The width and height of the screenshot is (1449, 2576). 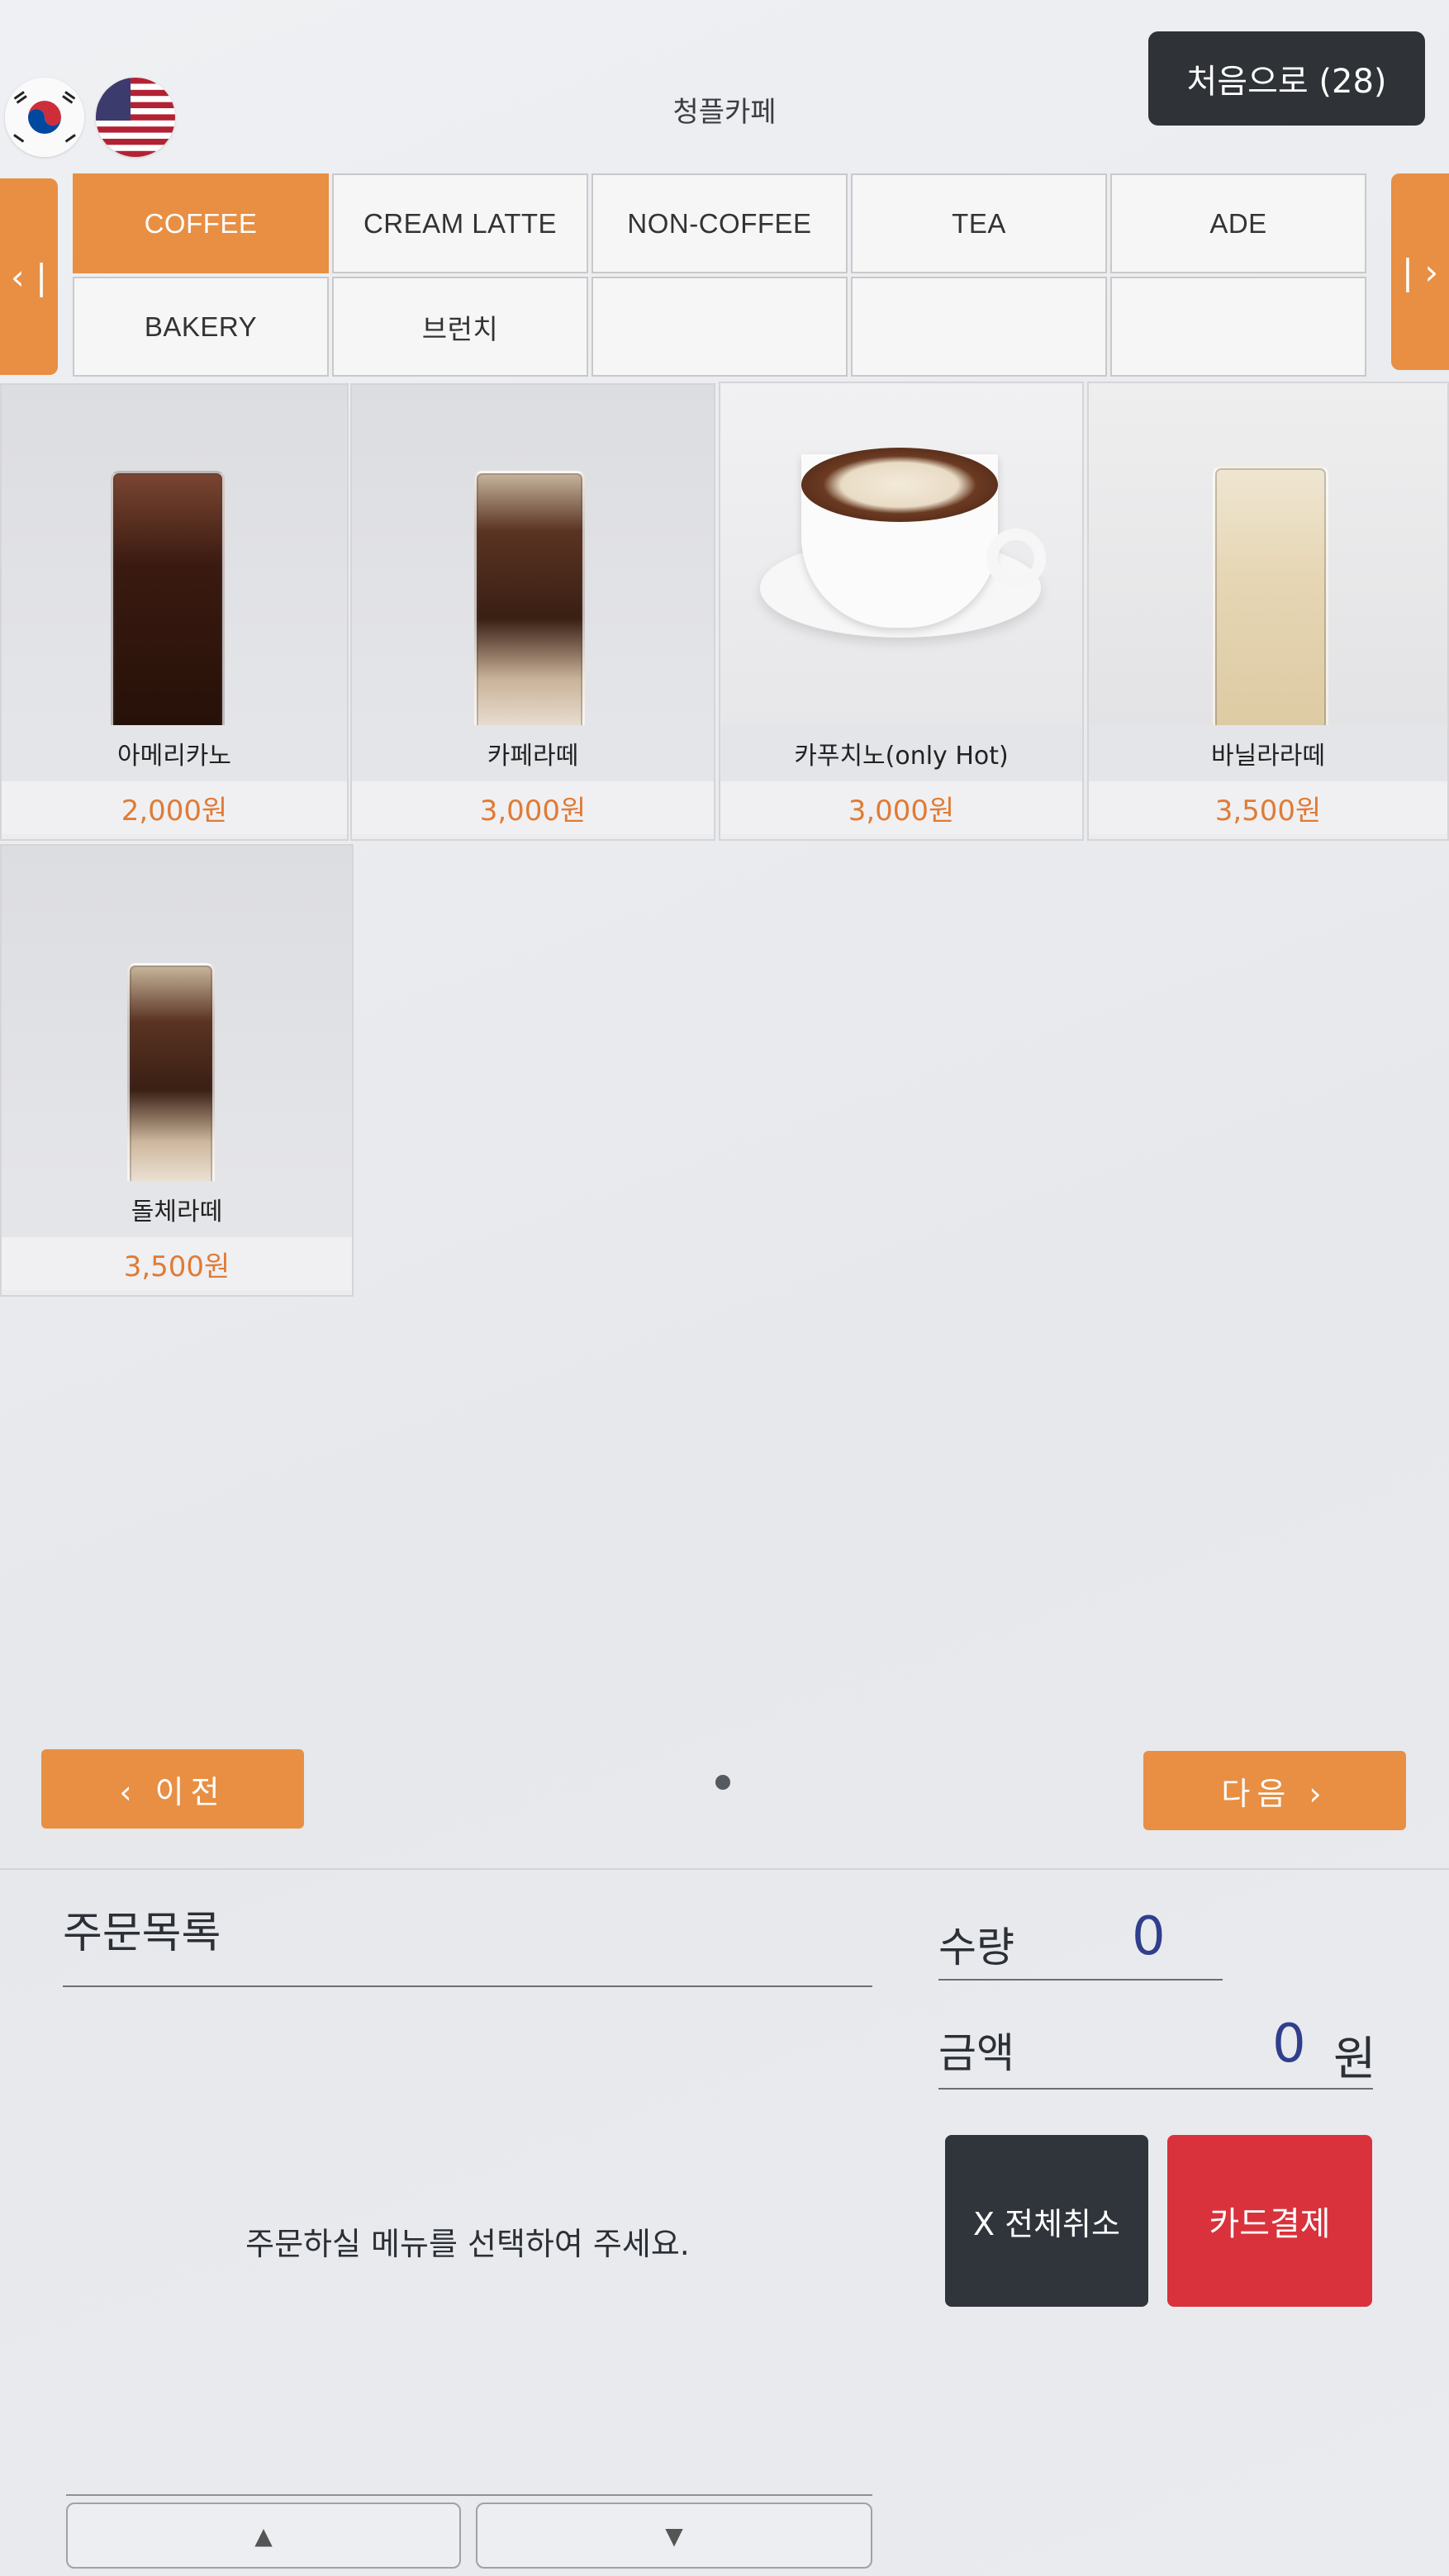 What do you see at coordinates (901, 554) in the screenshot?
I see `cappuccino-photo` at bounding box center [901, 554].